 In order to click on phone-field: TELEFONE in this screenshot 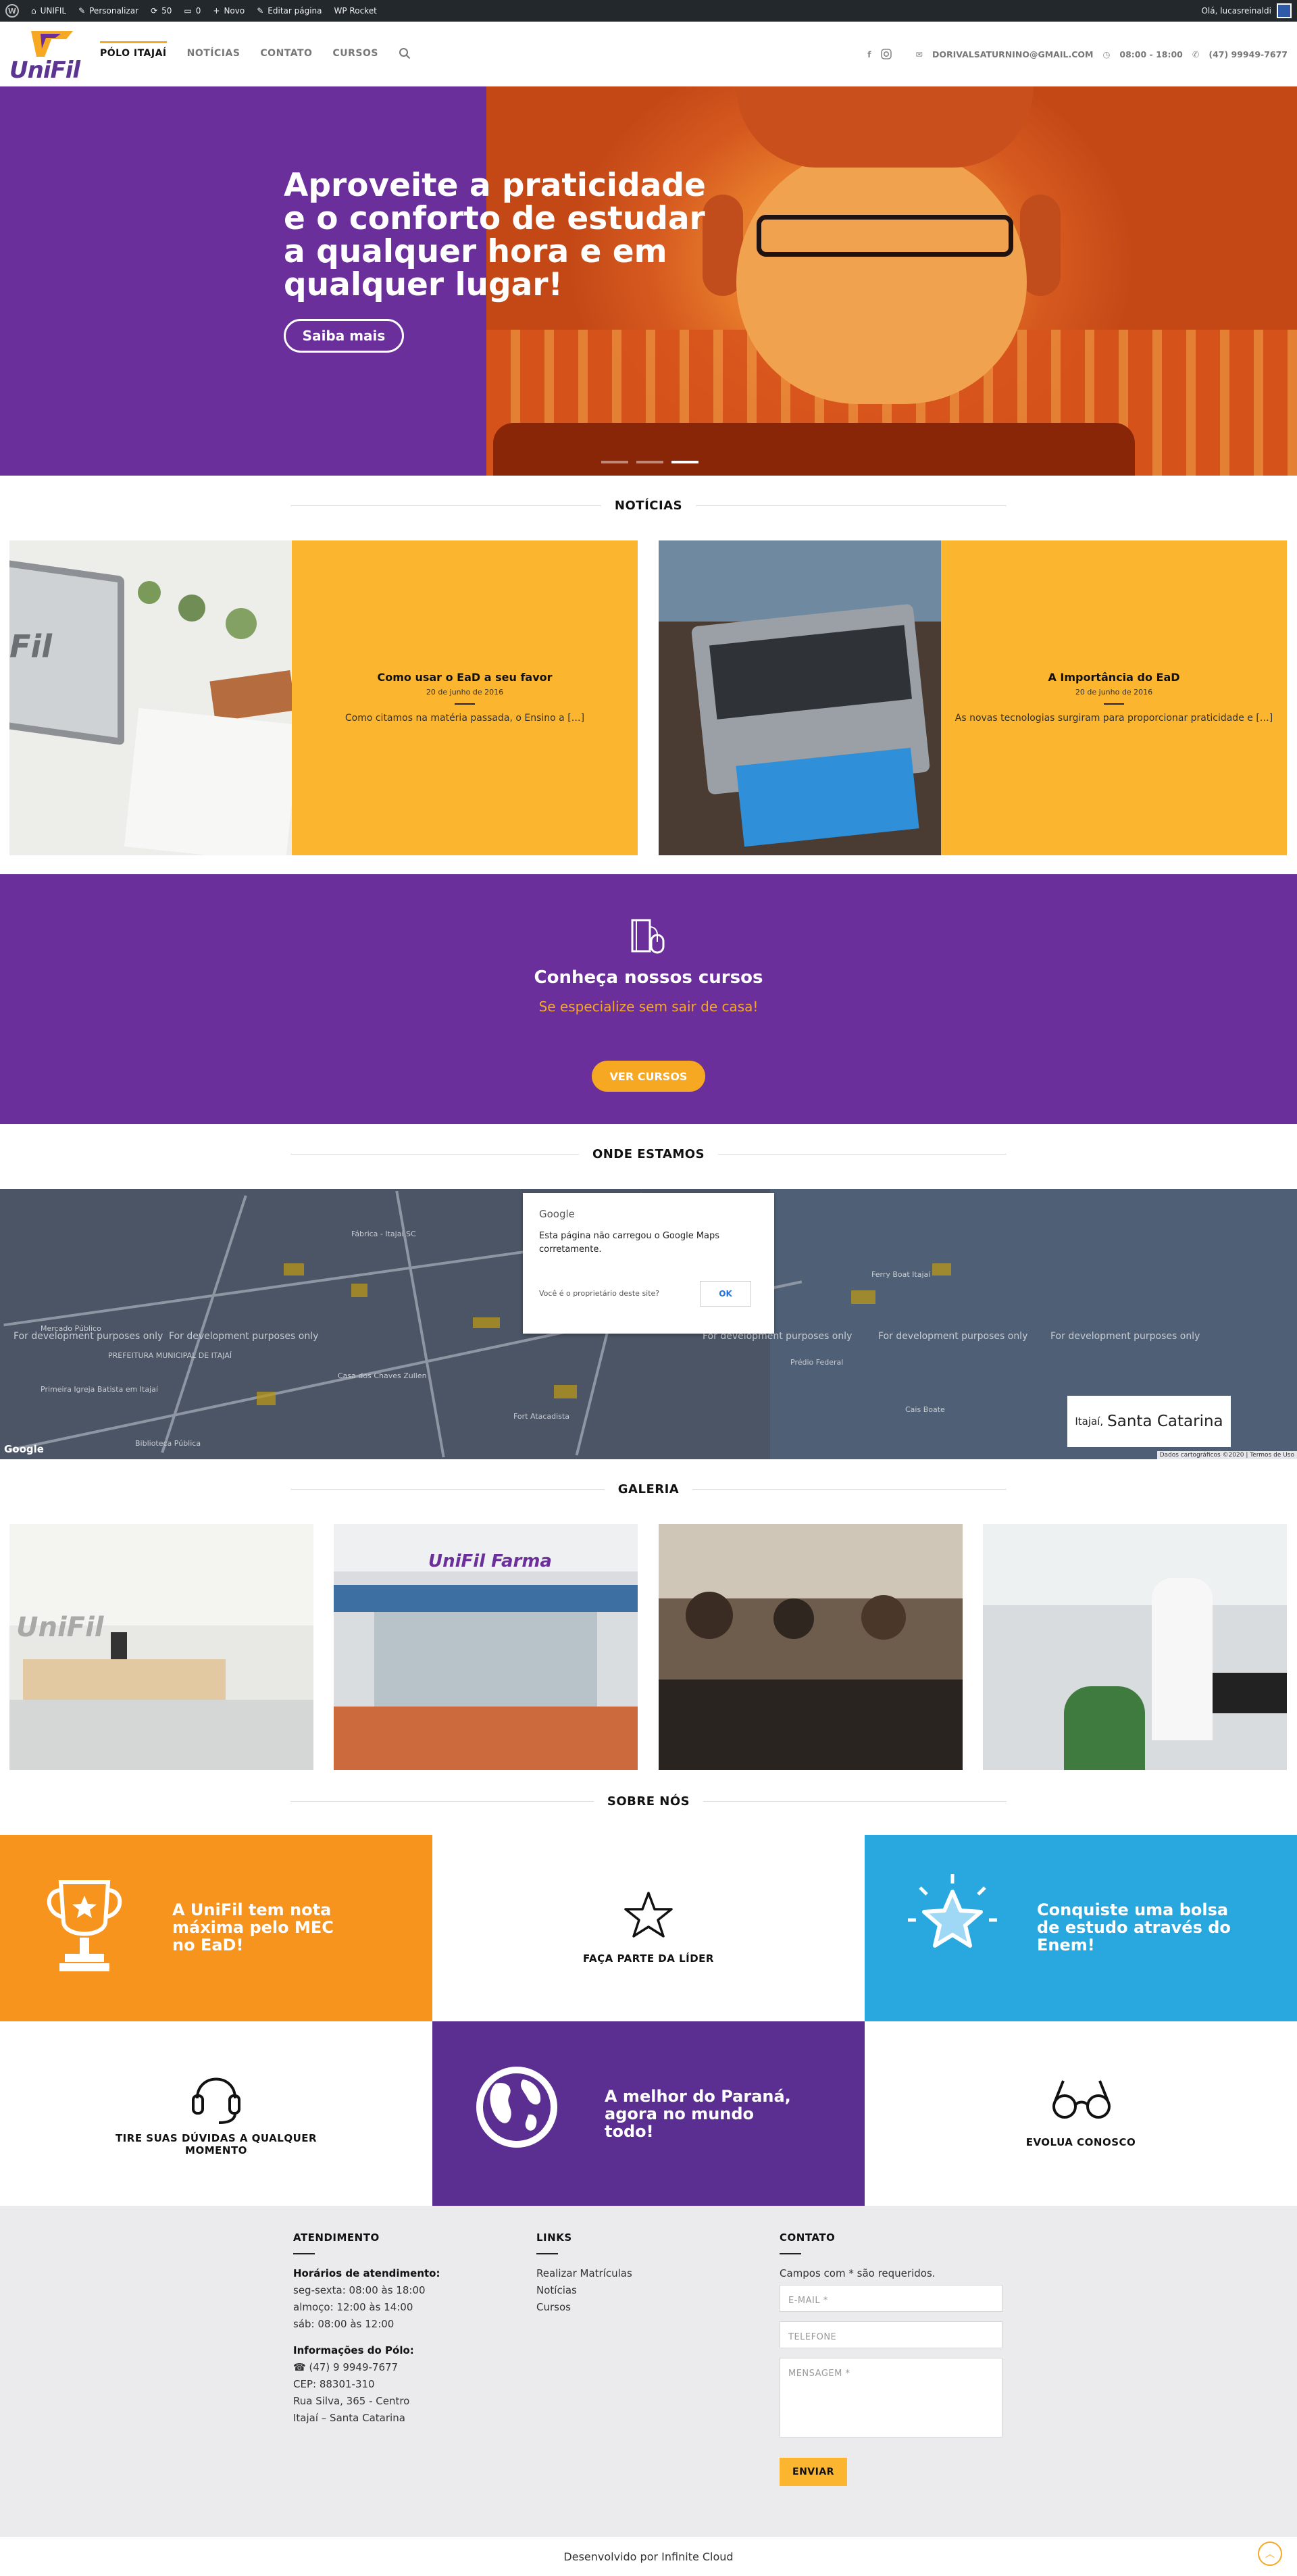, I will do `click(891, 2334)`.